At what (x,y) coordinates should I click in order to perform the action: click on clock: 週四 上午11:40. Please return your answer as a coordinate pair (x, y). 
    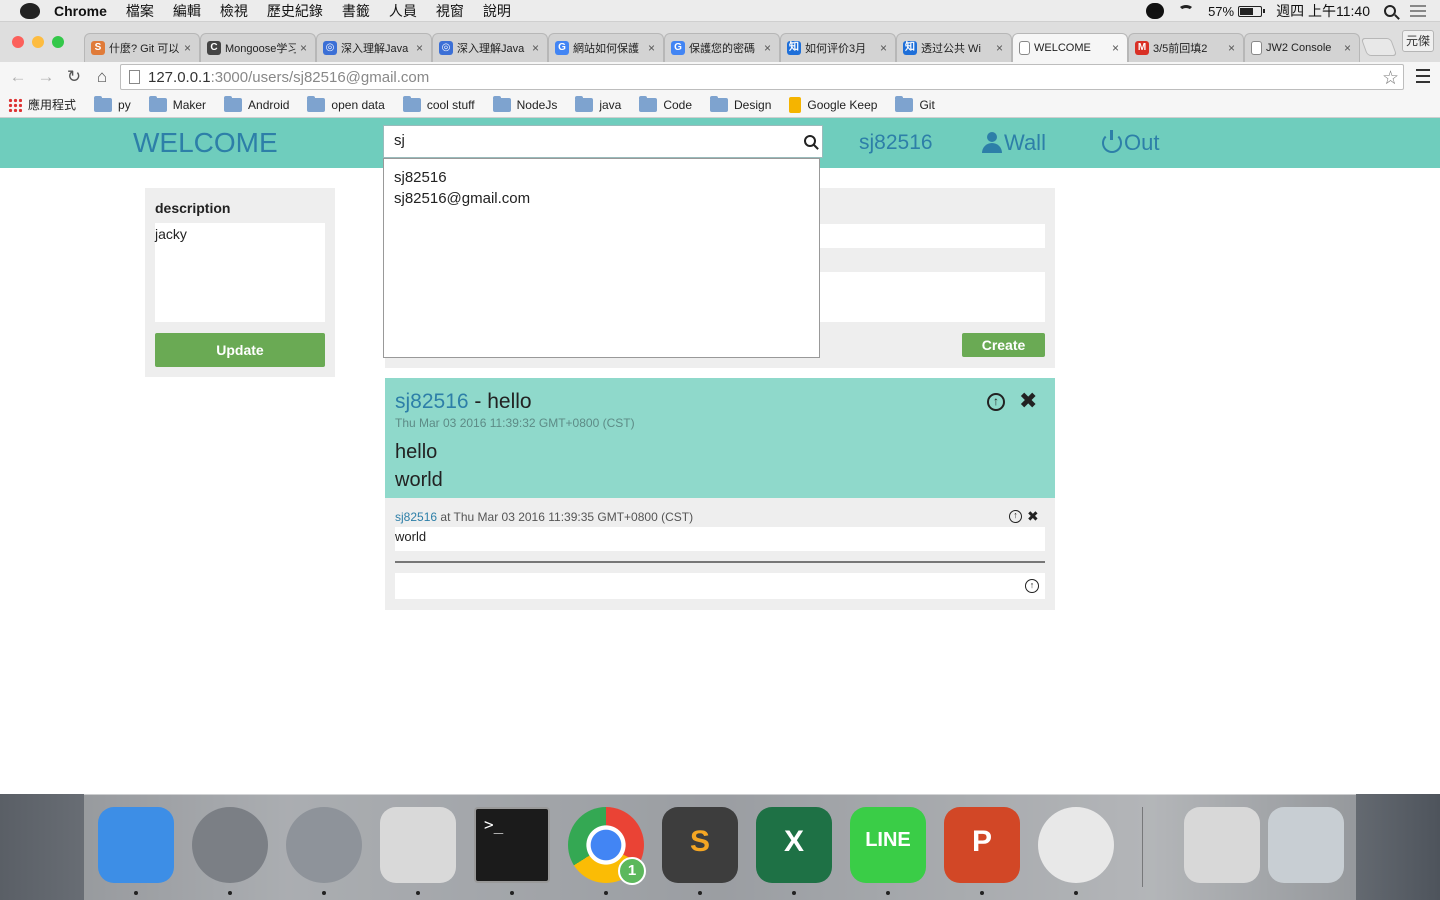
    Looking at the image, I should click on (1323, 11).